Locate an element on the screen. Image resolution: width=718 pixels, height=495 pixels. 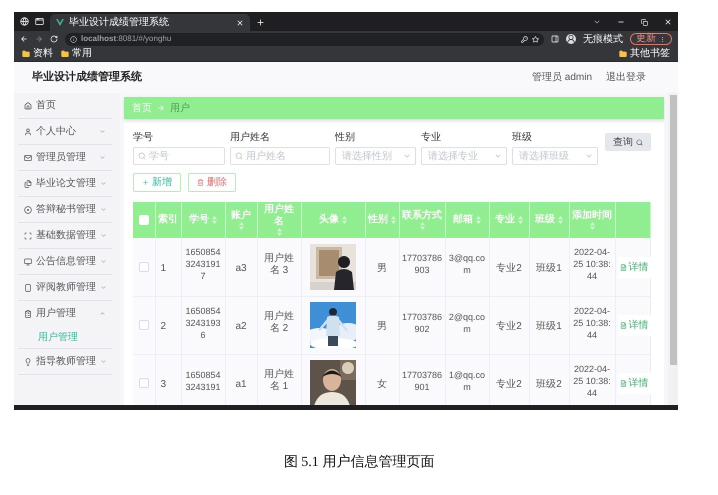
bookmark: 常用 is located at coordinates (76, 54).